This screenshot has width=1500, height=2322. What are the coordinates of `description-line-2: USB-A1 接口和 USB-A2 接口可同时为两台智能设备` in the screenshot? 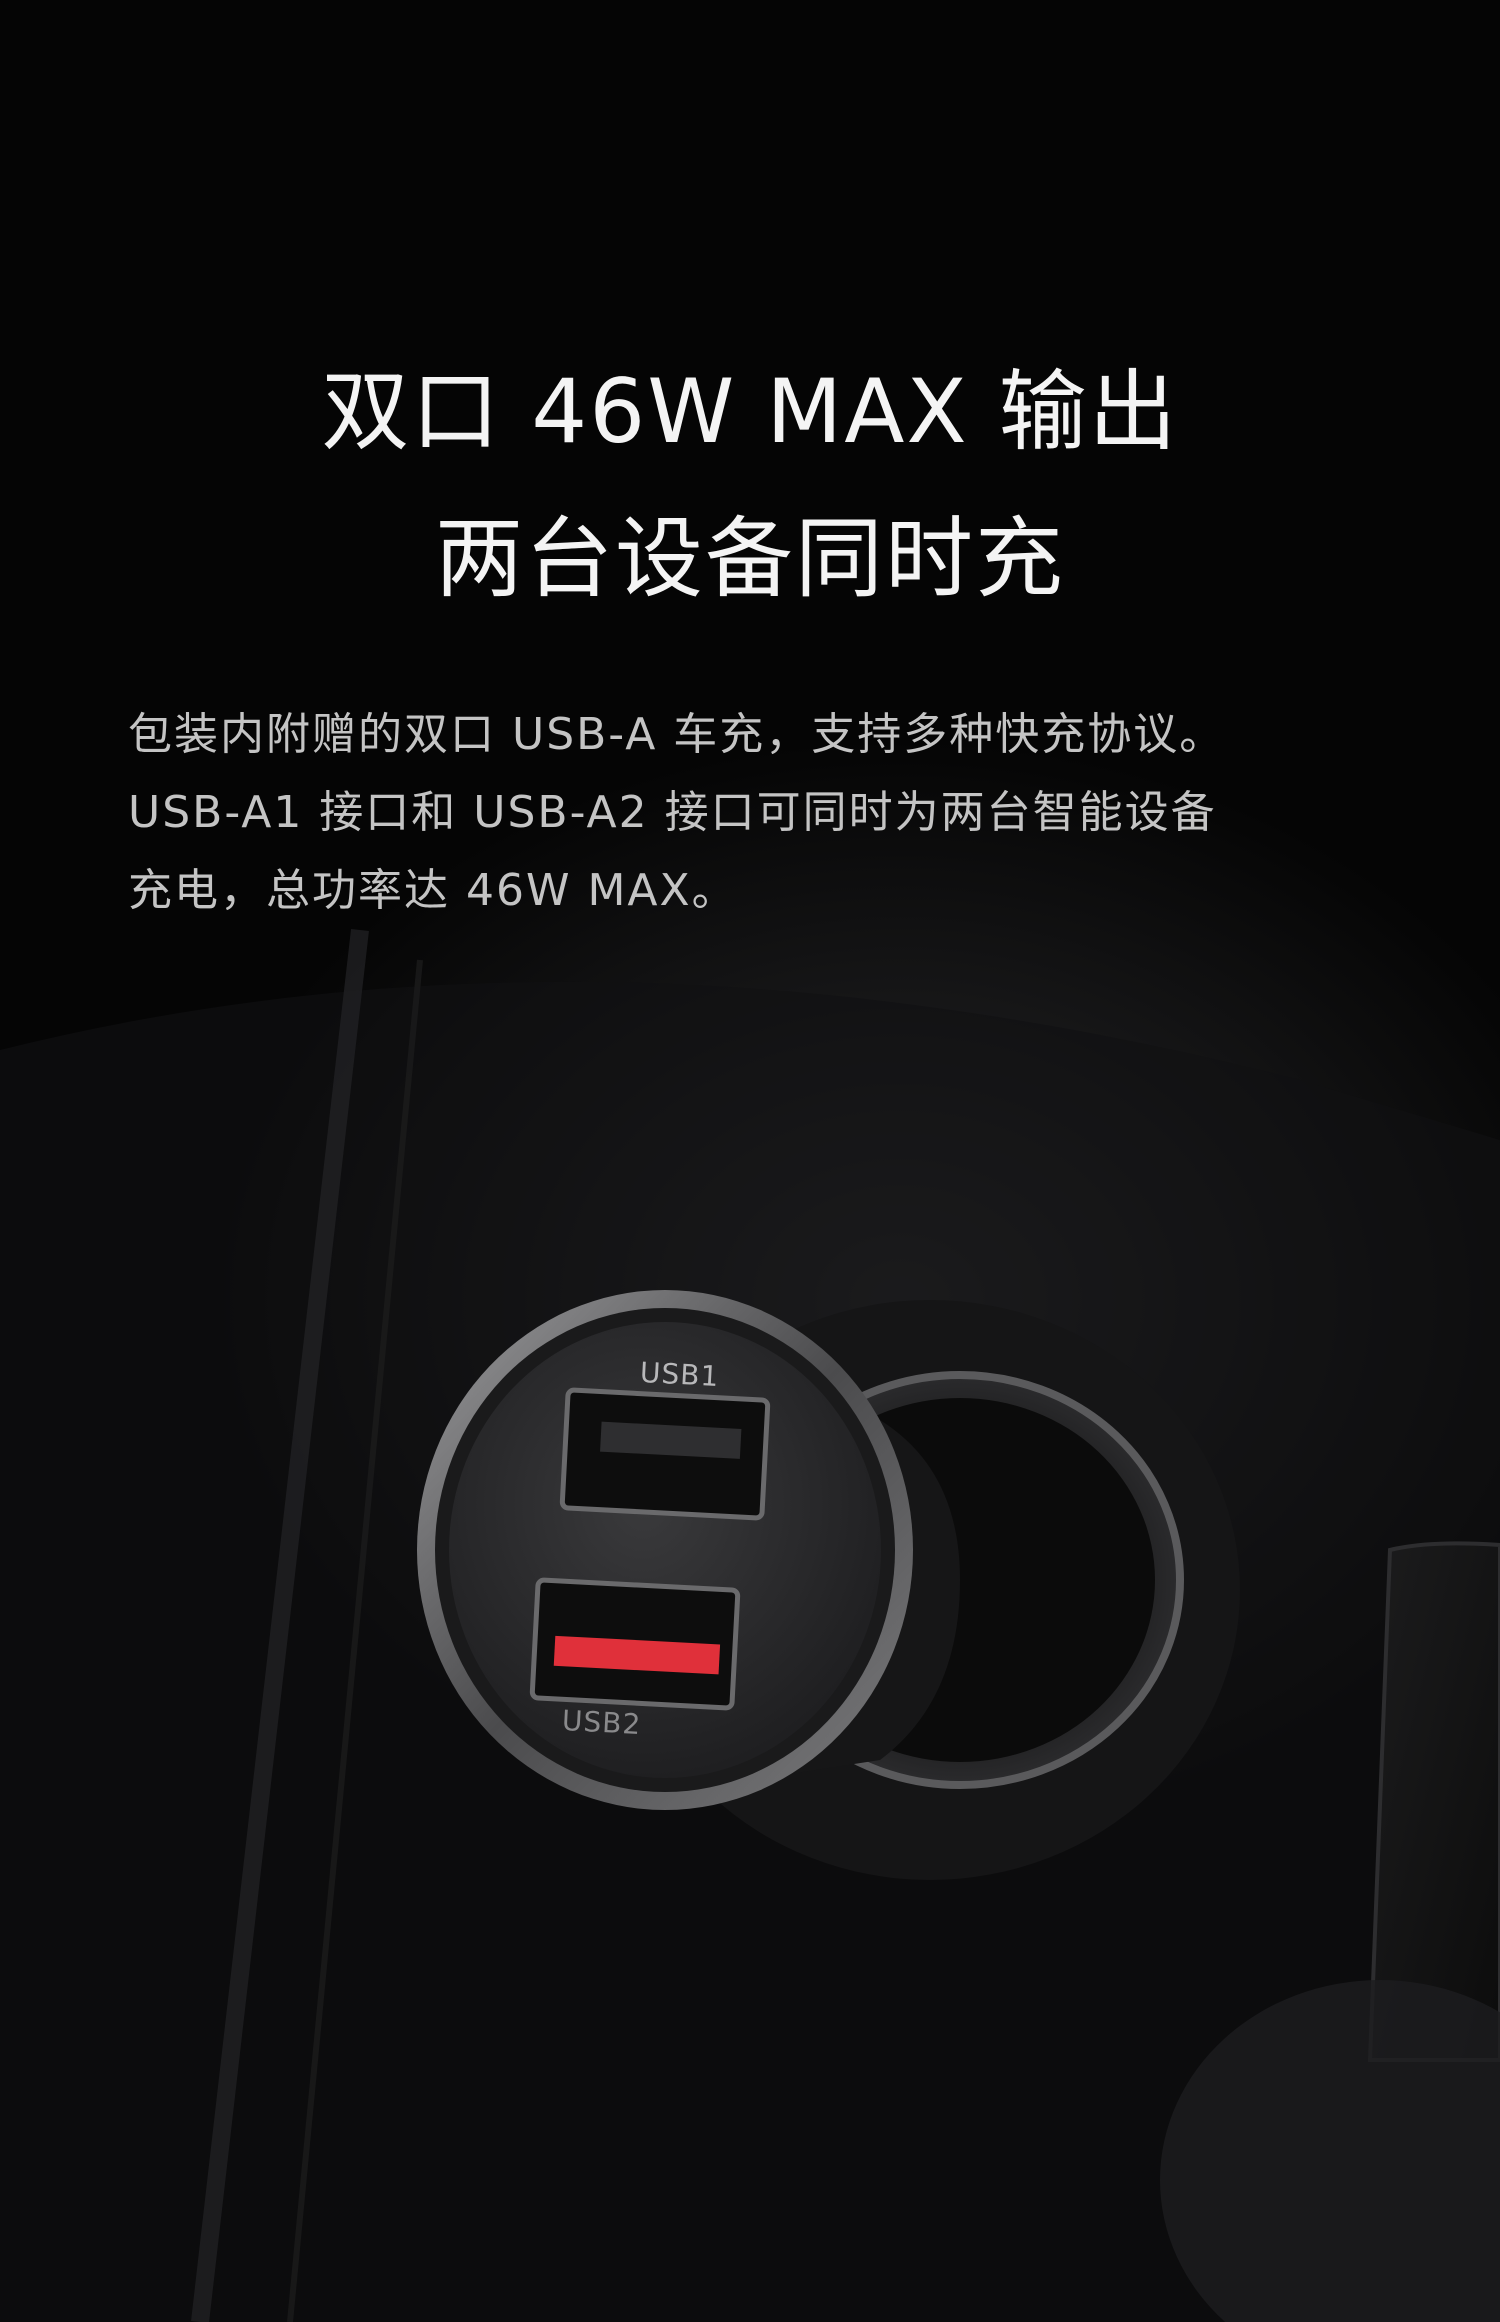 It's located at (672, 812).